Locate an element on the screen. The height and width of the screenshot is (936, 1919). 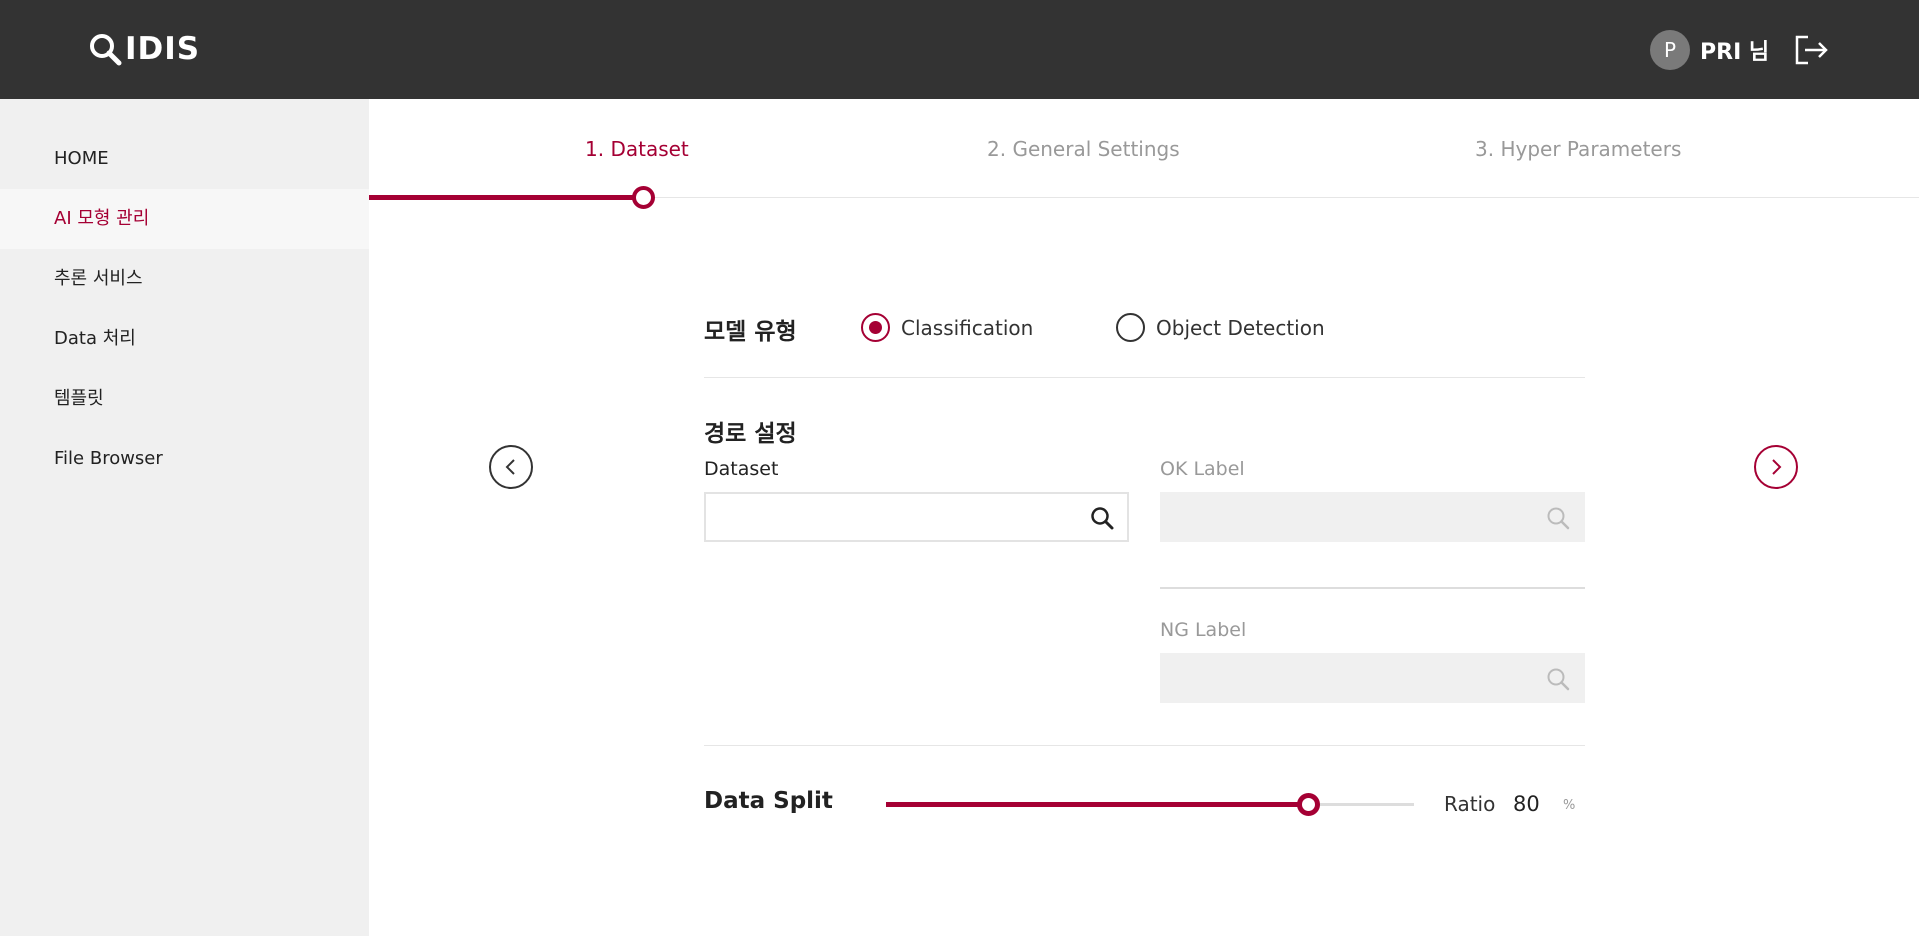
sidebar-item-ai-model: AI 모형 관리 is located at coordinates (184, 219).